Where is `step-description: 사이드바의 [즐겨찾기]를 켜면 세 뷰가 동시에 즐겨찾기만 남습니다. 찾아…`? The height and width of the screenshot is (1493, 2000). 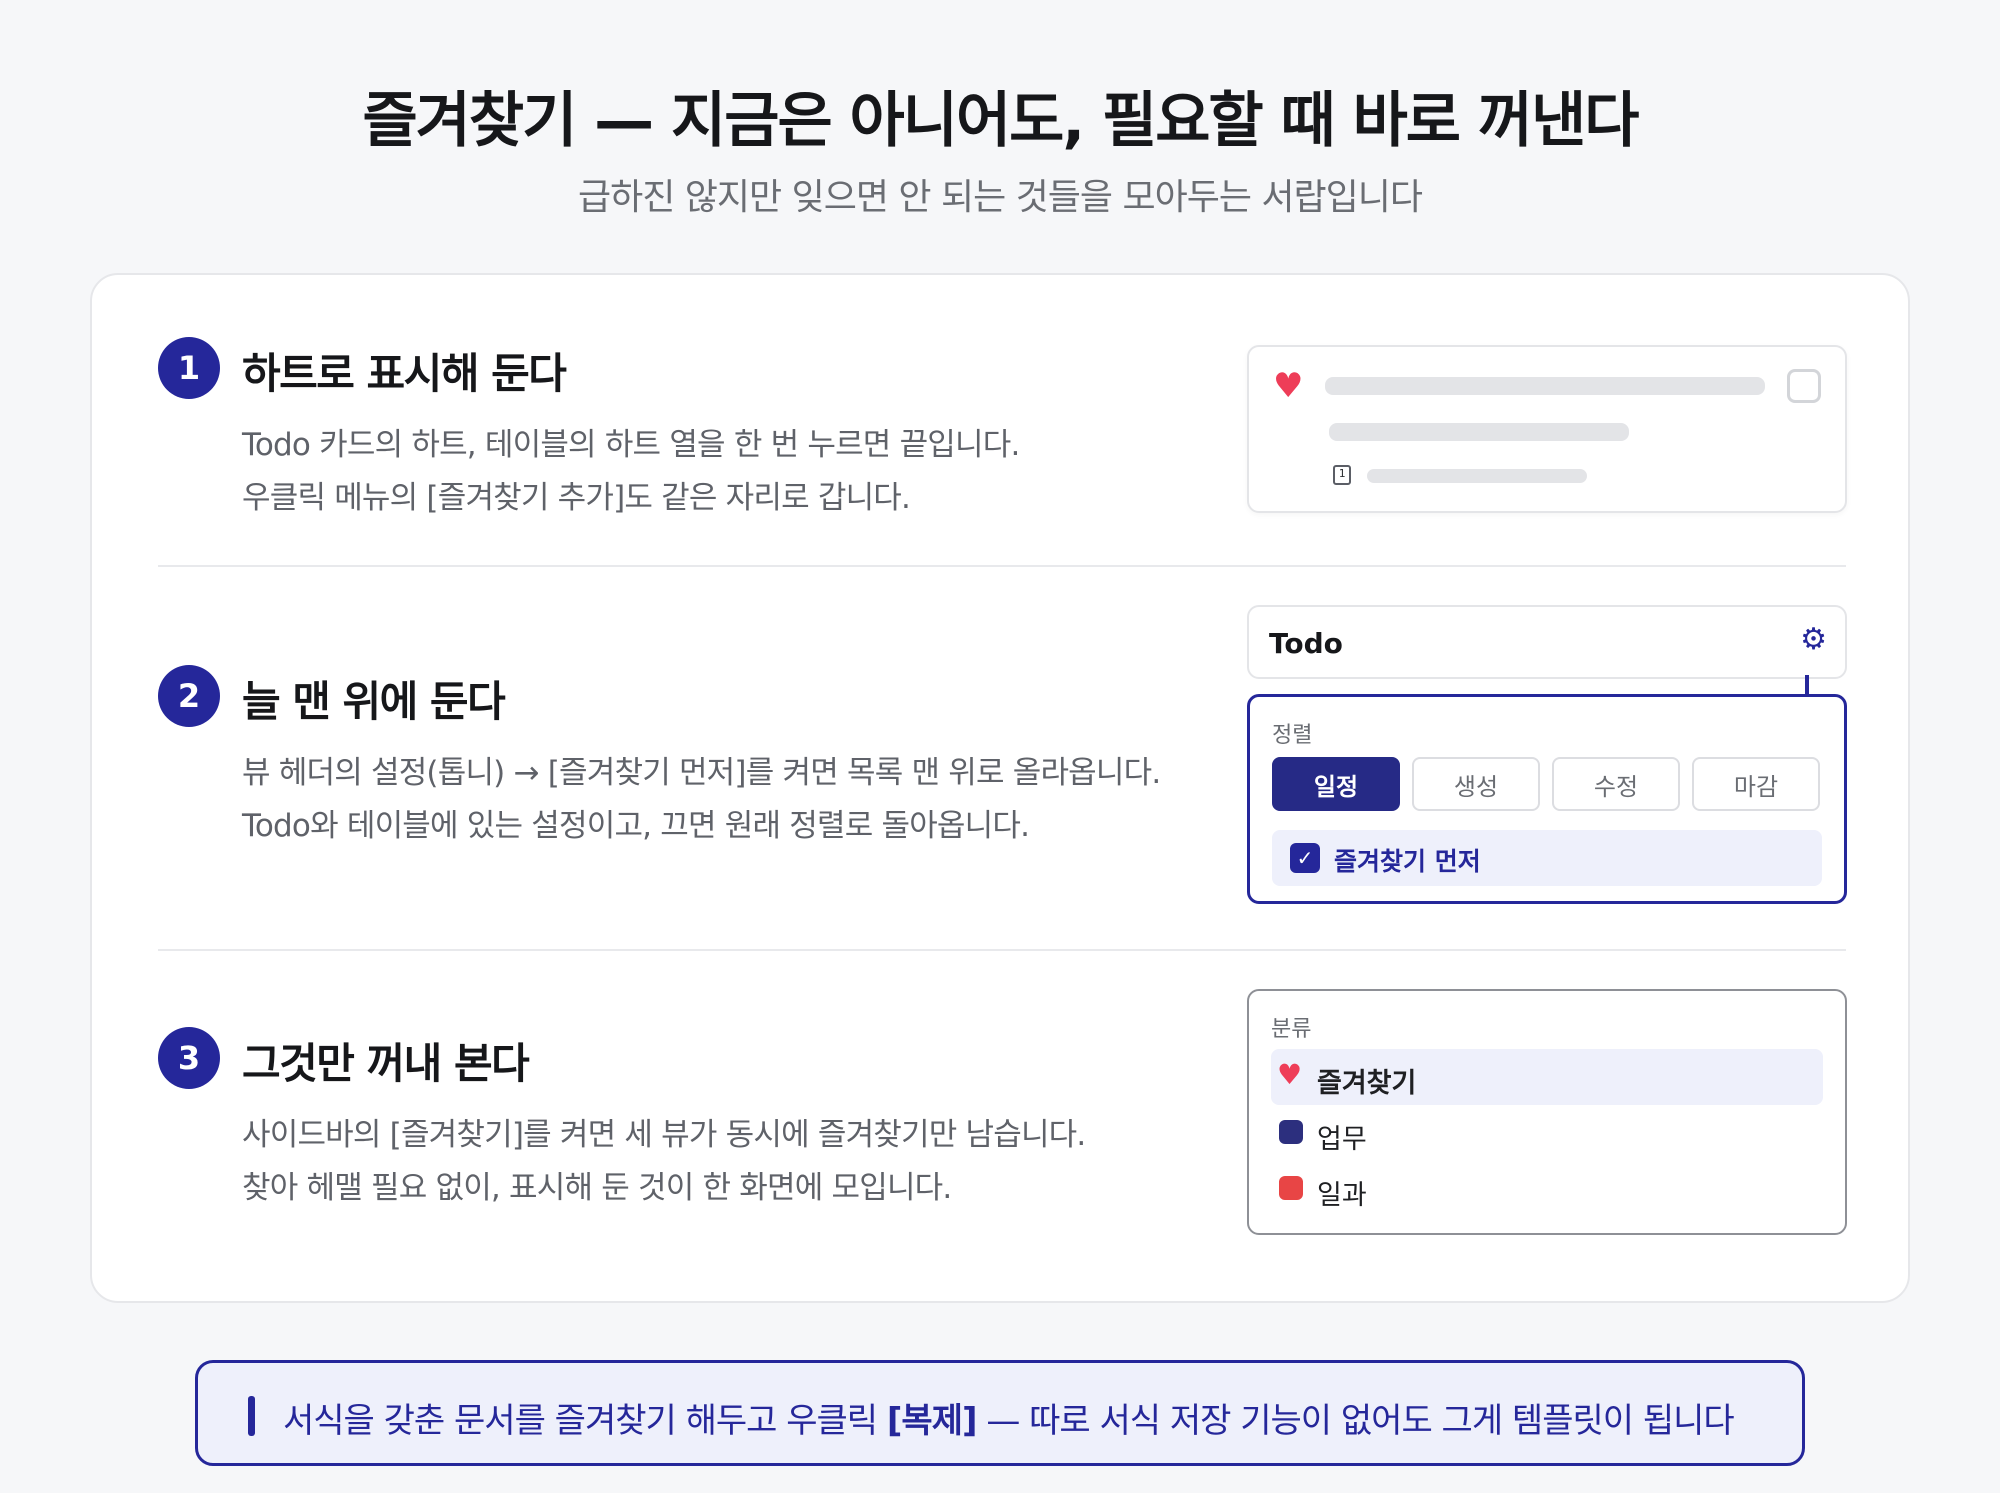
step-description: 사이드바의 [즐겨찾기]를 켜면 세 뷰가 동시에 즐겨찾기만 남습니다. 찾아… is located at coordinates (664, 1162).